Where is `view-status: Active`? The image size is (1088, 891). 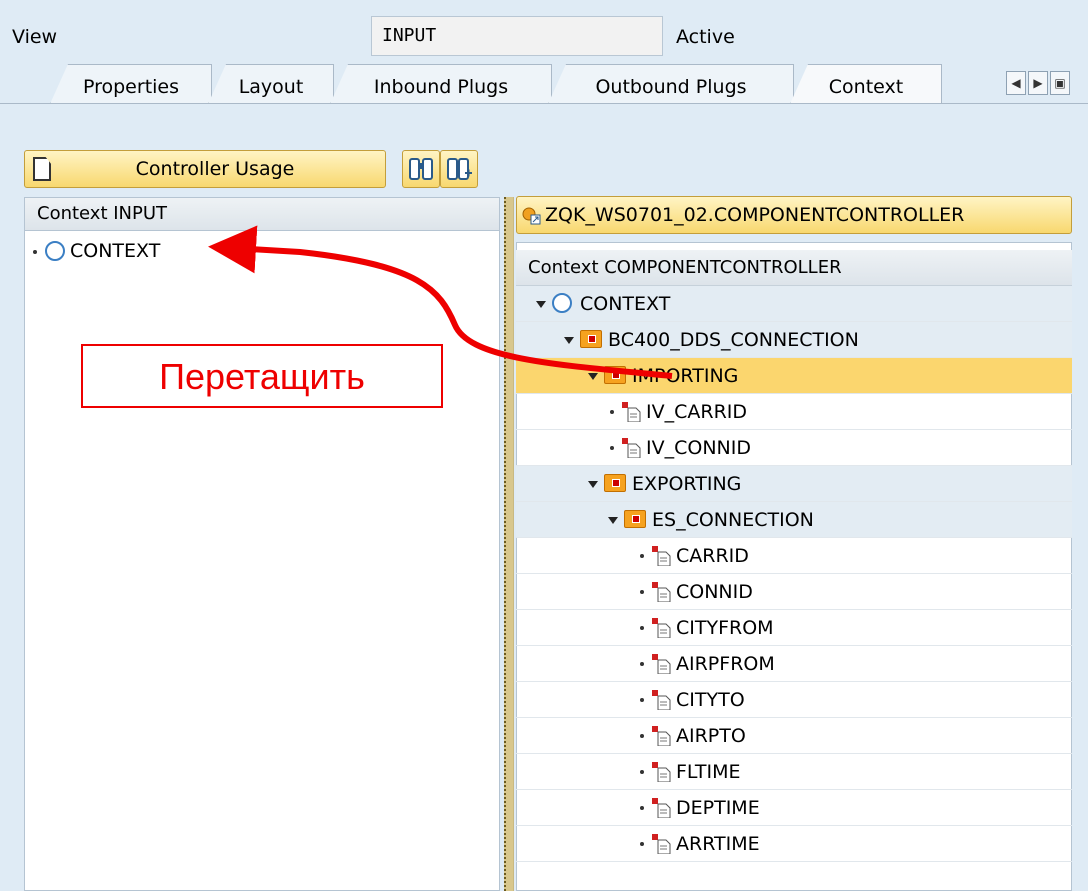
view-status: Active is located at coordinates (705, 37).